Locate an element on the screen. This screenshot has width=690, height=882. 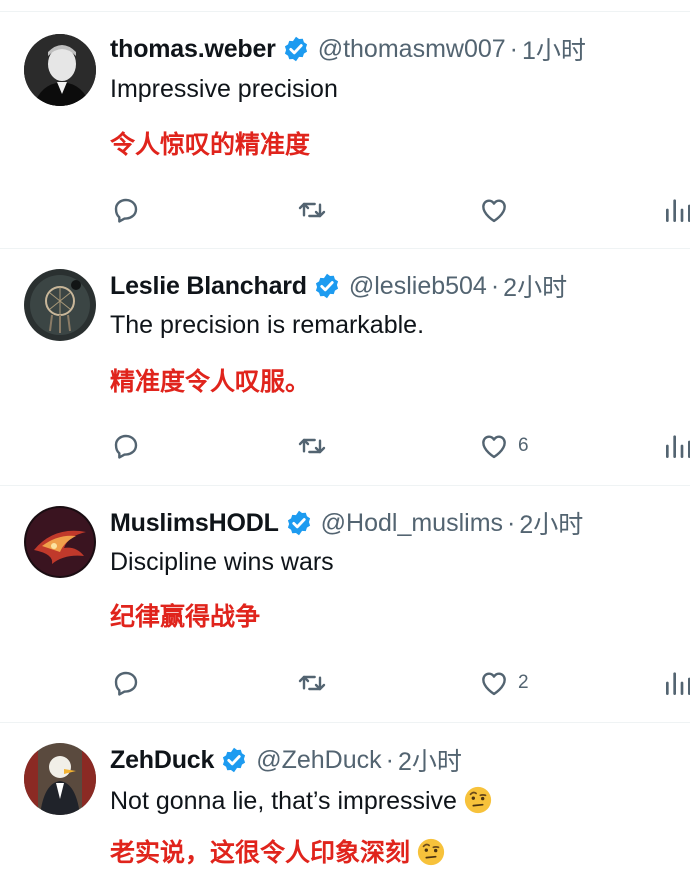
handle: @leslieb504 is located at coordinates (418, 286).